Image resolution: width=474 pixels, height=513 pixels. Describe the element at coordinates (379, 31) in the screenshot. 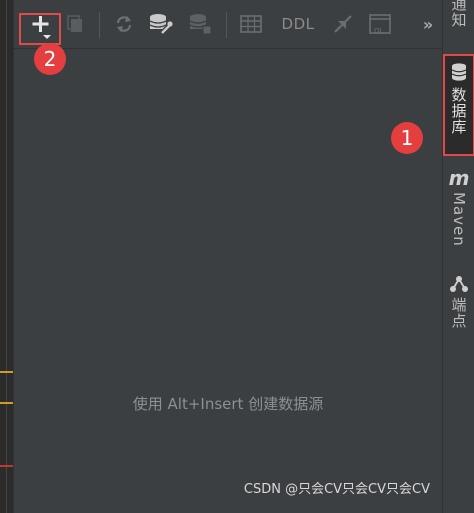

I see `console-icon-label: QL` at that location.